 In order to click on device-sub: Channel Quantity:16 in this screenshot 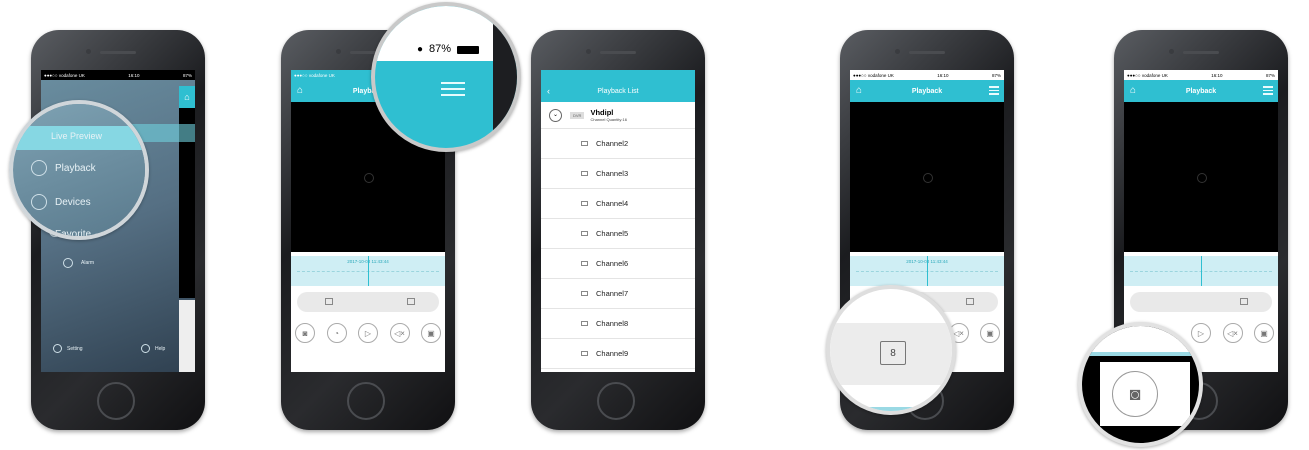, I will do `click(608, 119)`.